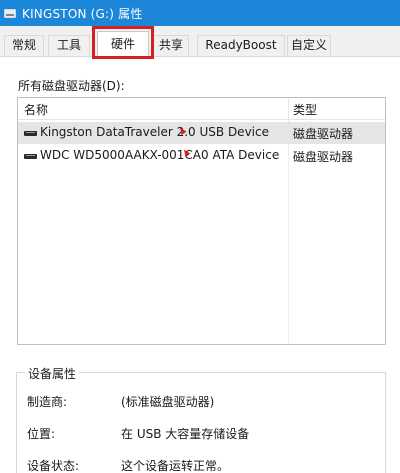 This screenshot has width=400, height=473. I want to click on column-header-name: 名称, so click(36, 109).